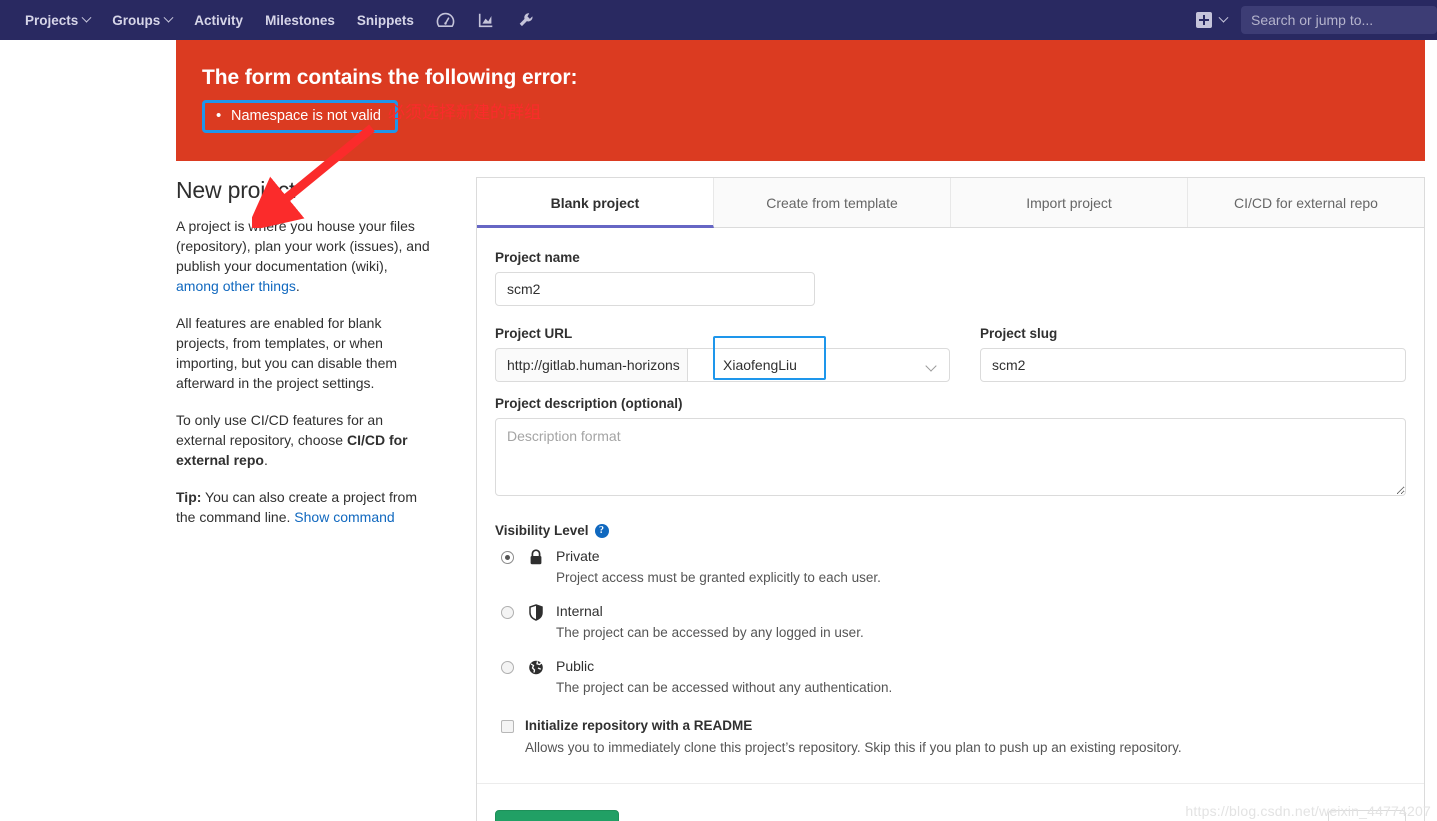 This screenshot has height=821, width=1437. I want to click on wrench-icon-button, so click(526, 20).